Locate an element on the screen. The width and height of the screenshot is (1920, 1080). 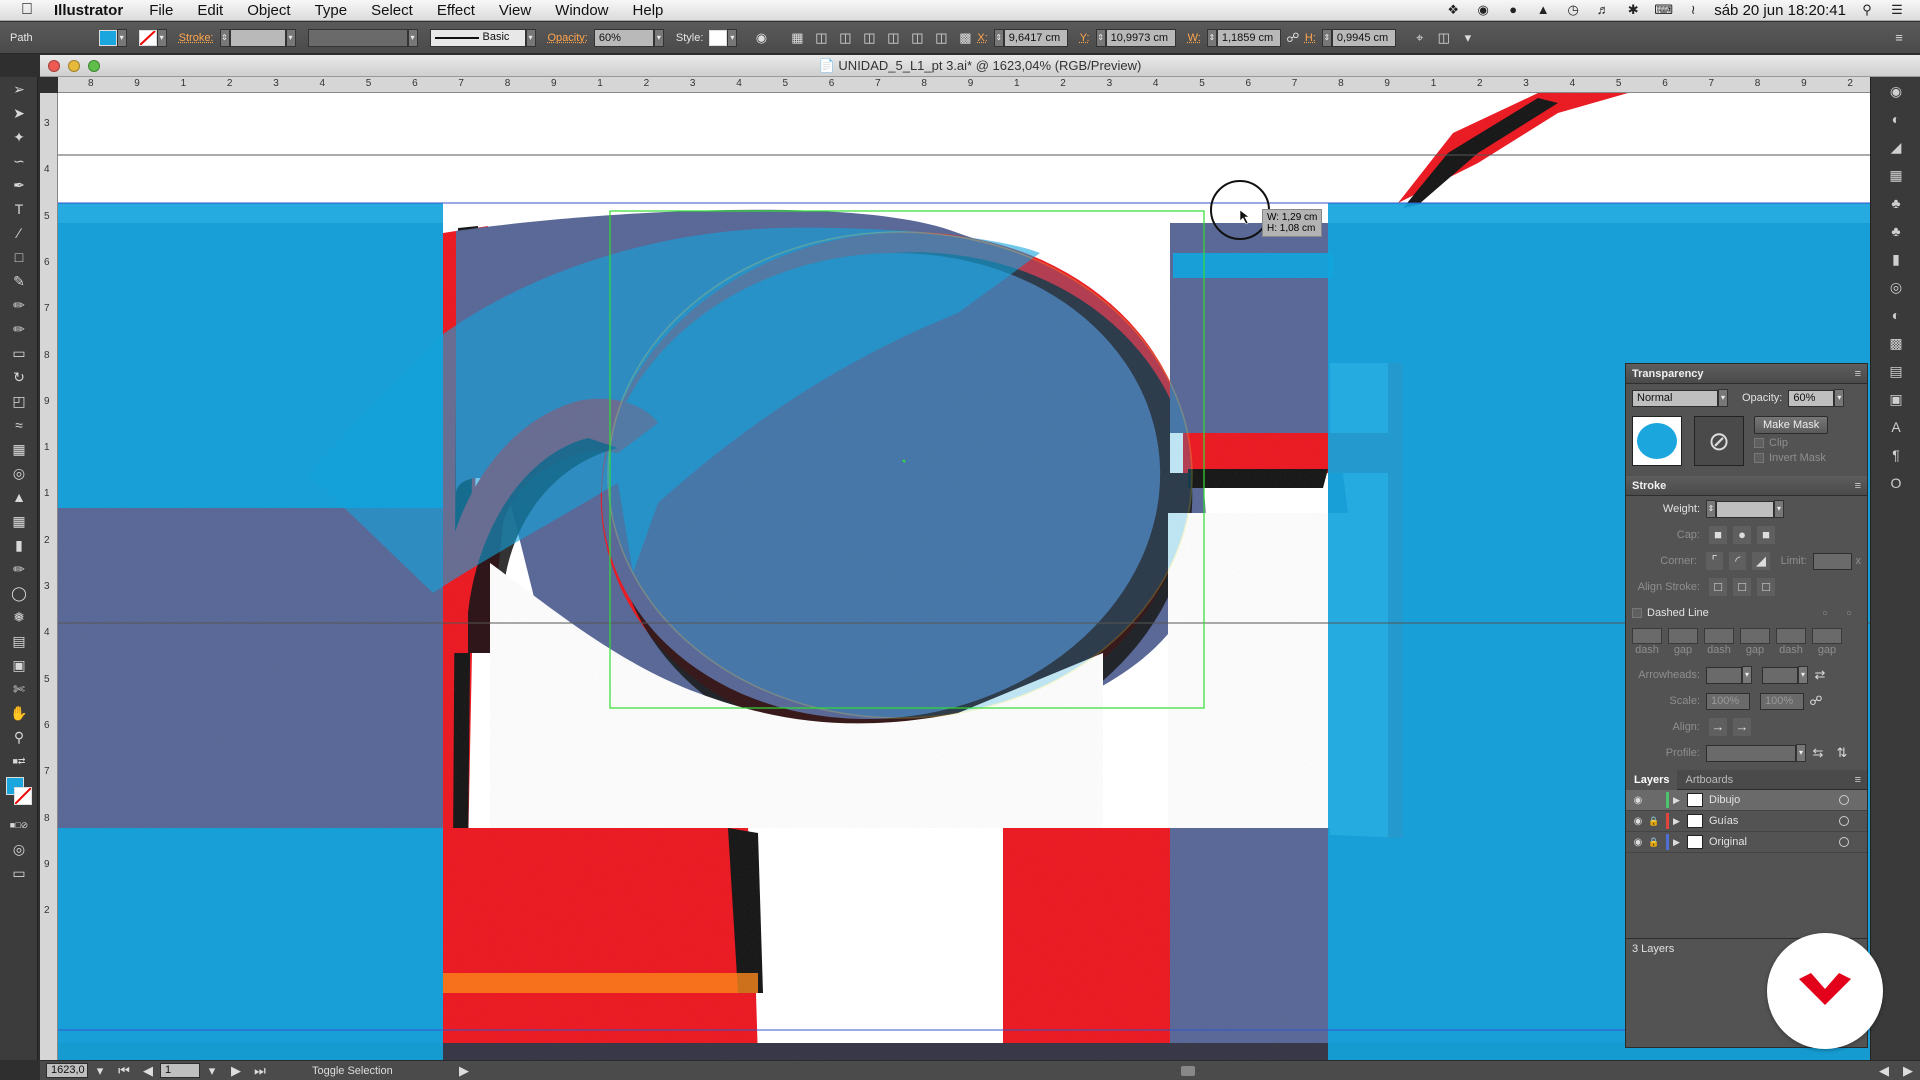
menu-window: Window is located at coordinates (581, 10).